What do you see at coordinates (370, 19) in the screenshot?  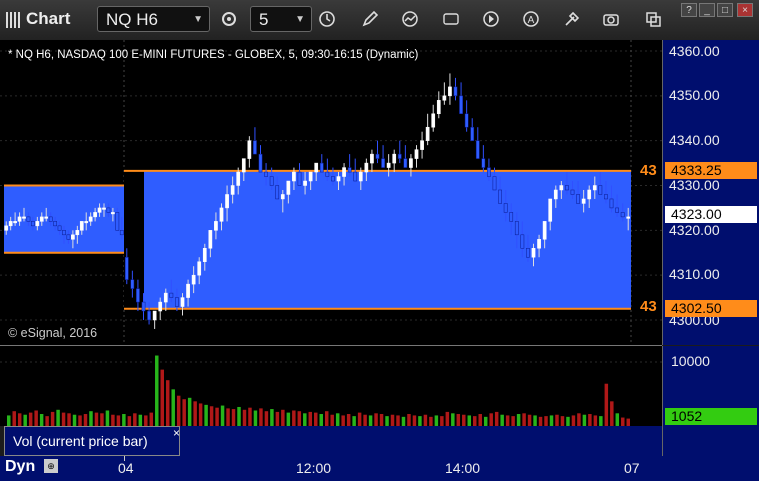 I see `pencil-icon` at bounding box center [370, 19].